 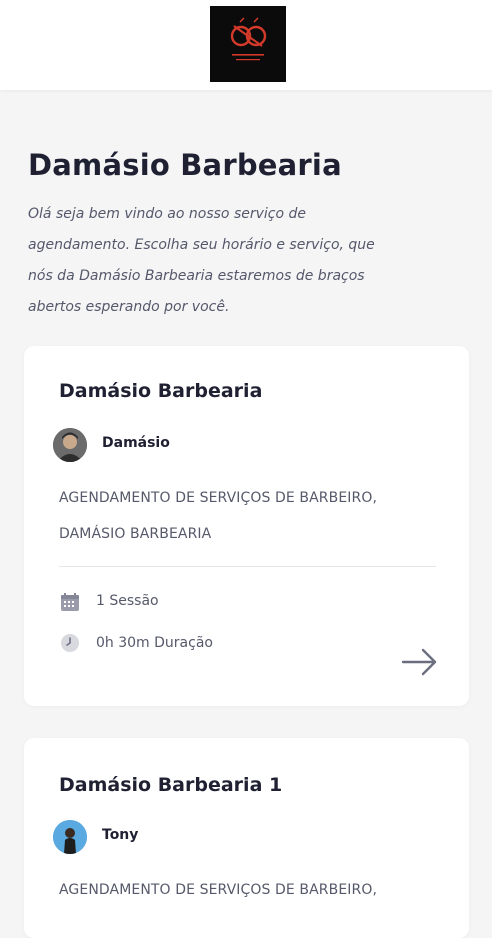 I want to click on service-title: Damásio Barbearia 1, so click(x=171, y=785).